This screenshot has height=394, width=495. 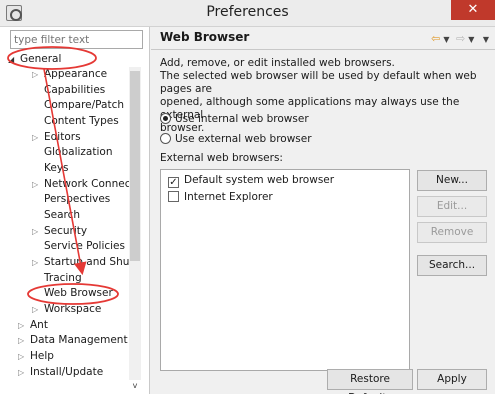 I want to click on tree-item-appearance: ▷ Appearance, so click(x=69, y=74).